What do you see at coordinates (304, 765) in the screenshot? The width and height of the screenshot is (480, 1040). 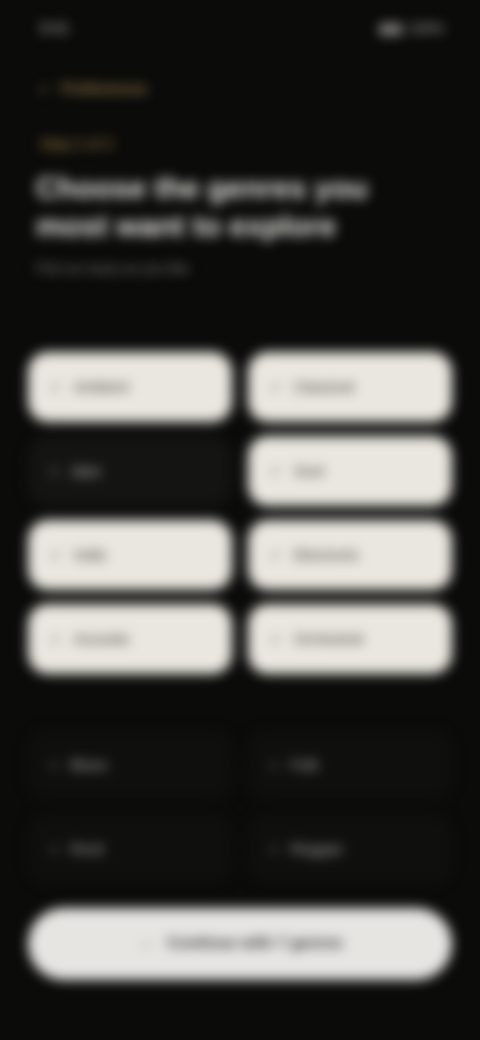 I see `genre-label: Folk` at bounding box center [304, 765].